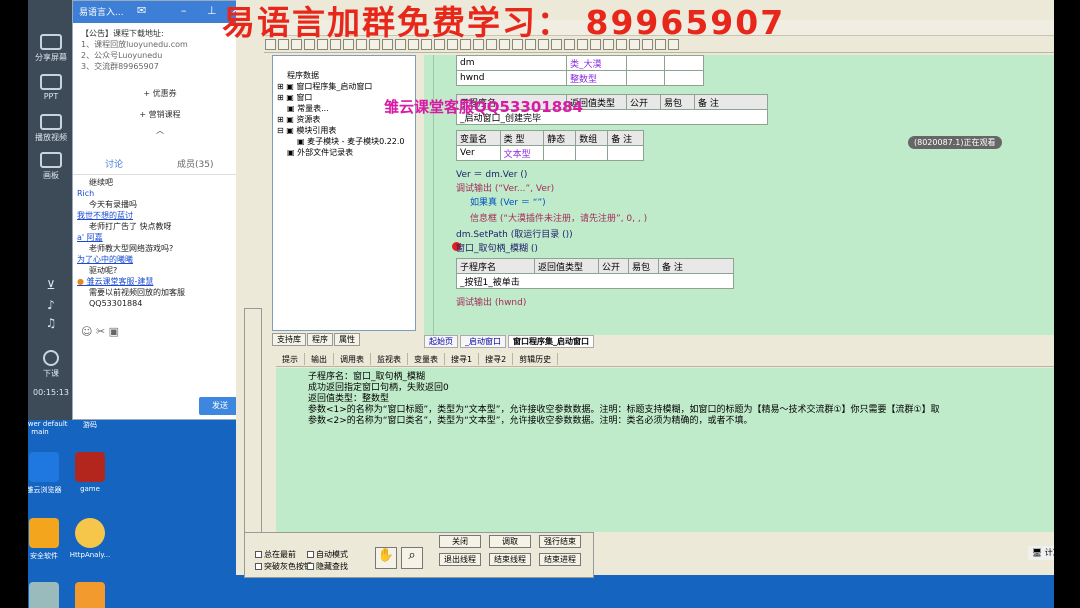  Describe the element at coordinates (51, 392) in the screenshot. I see `timer: 00:15:13` at that location.